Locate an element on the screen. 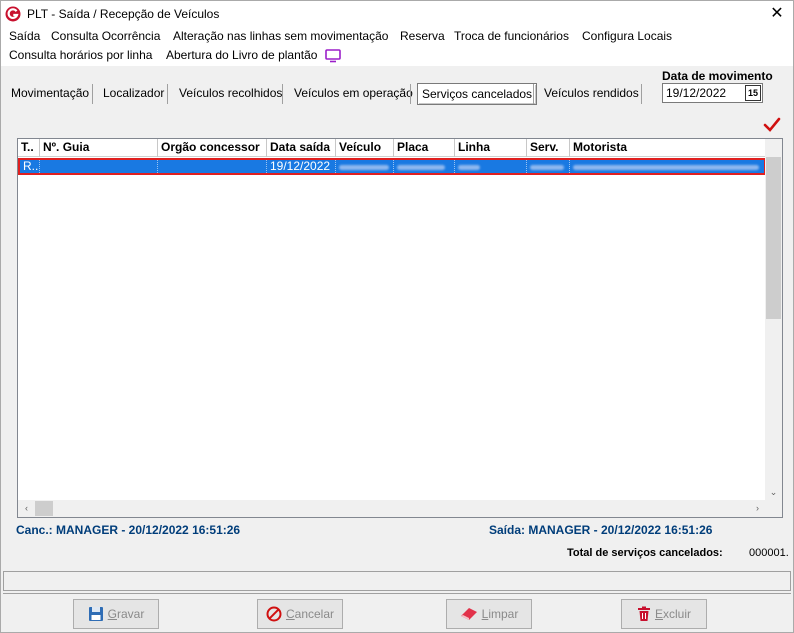 This screenshot has width=794, height=633. checkmark-icon is located at coordinates (772, 125).